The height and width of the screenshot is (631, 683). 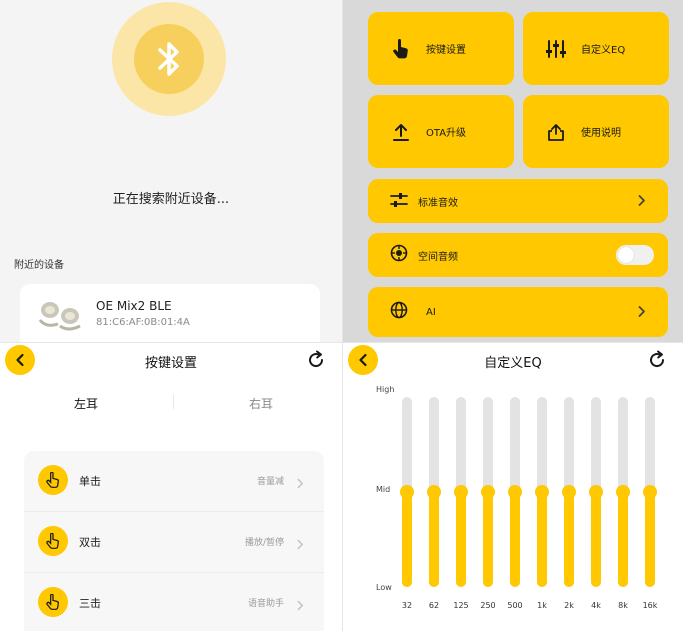 What do you see at coordinates (173, 402) in the screenshot?
I see `tab-separator` at bounding box center [173, 402].